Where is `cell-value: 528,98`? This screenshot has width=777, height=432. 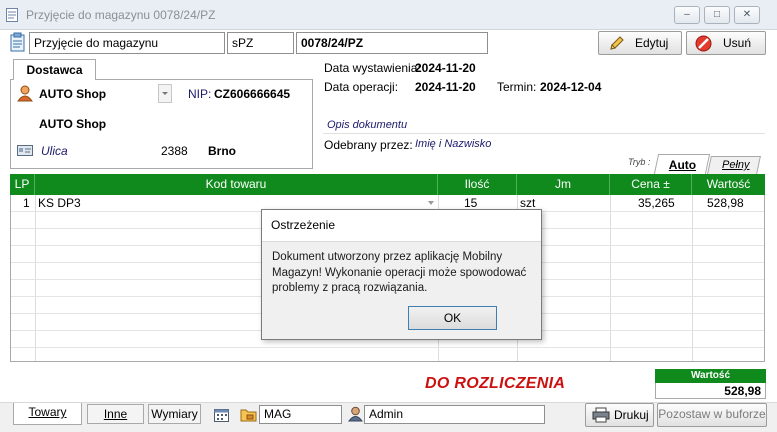
cell-value: 528,98 is located at coordinates (725, 203).